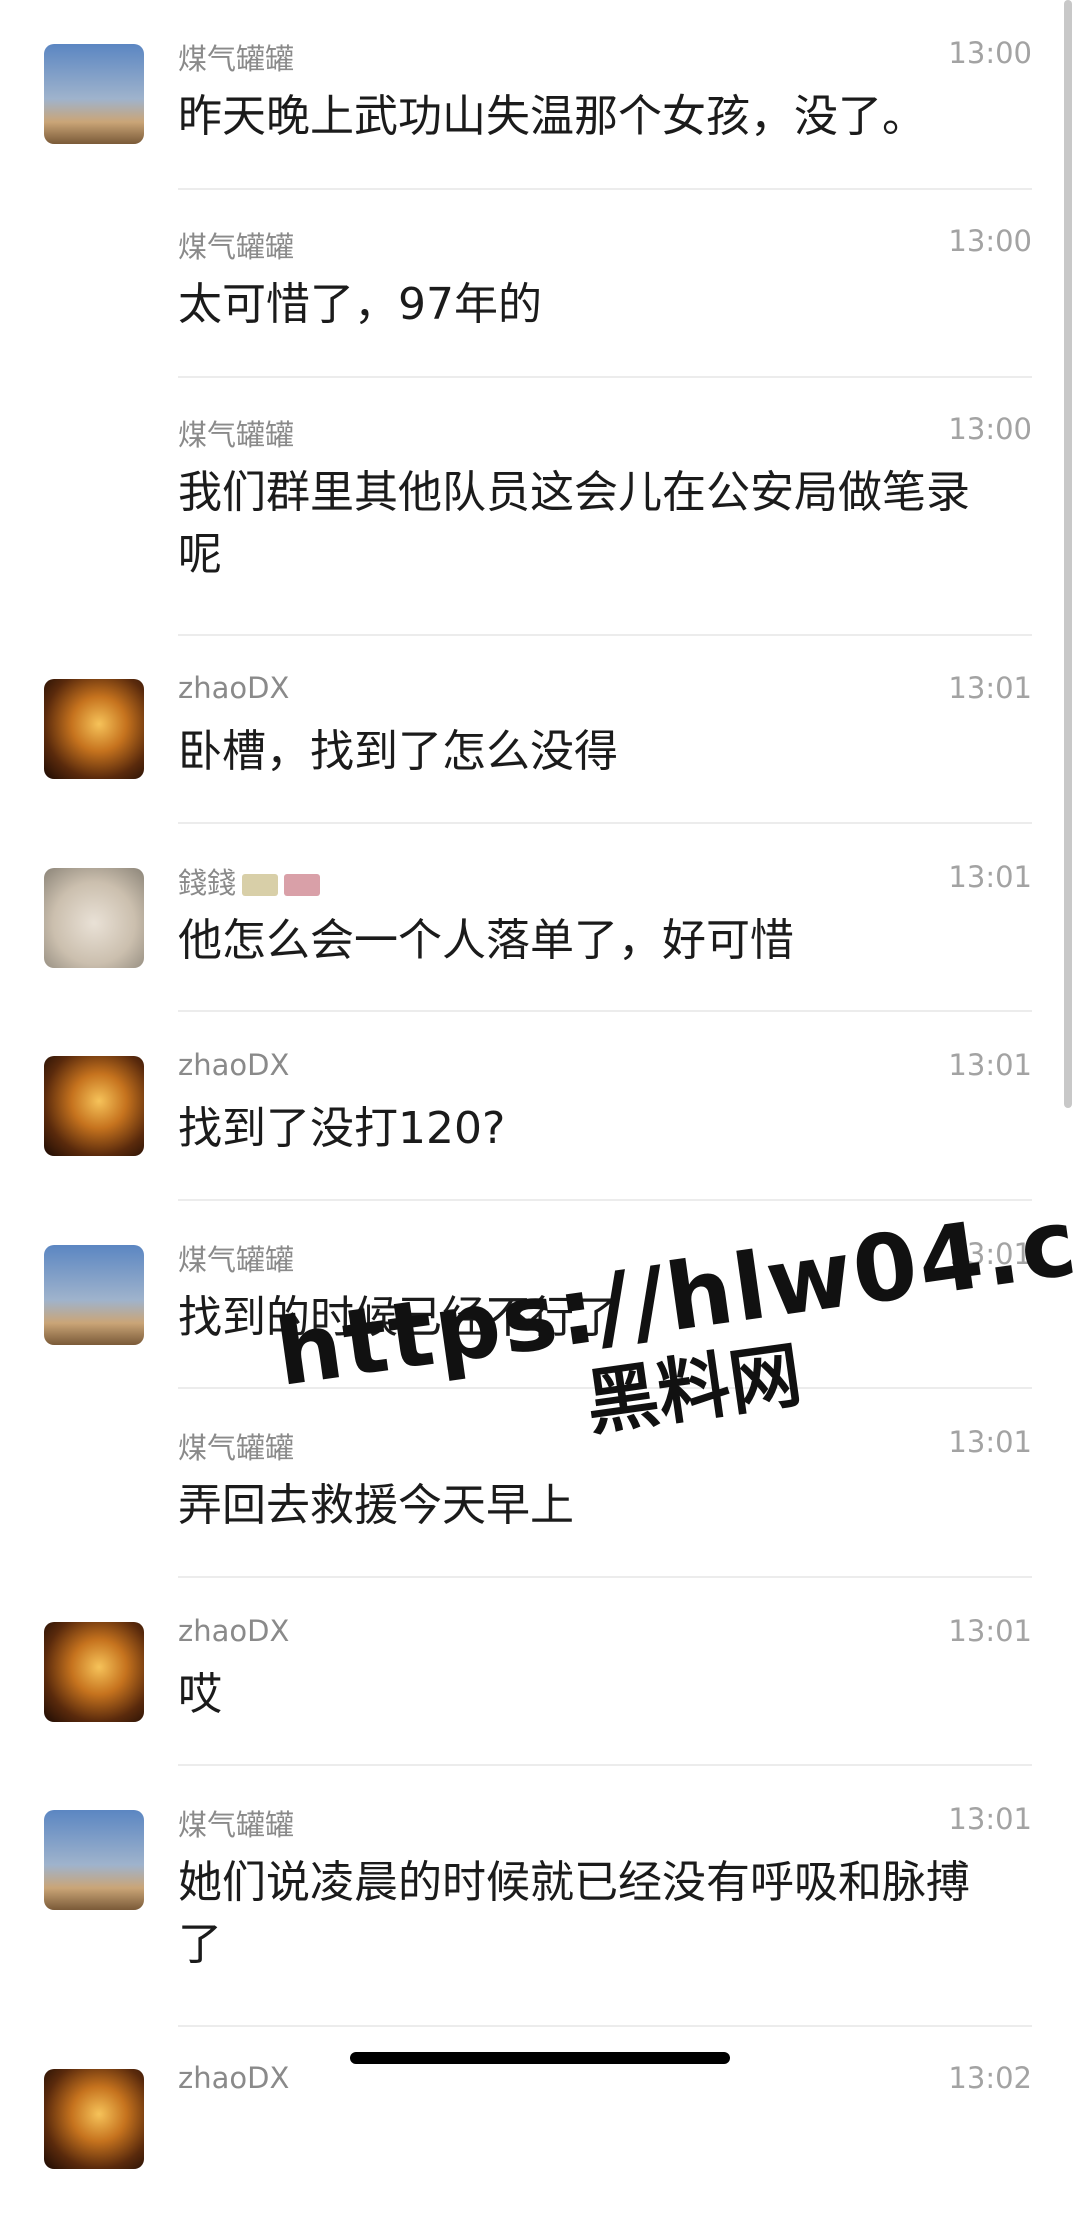 The width and height of the screenshot is (1080, 2227). I want to click on chat-message: 錢錢 13:01 他怎么会一个人落单了，好可惜, so click(540, 936).